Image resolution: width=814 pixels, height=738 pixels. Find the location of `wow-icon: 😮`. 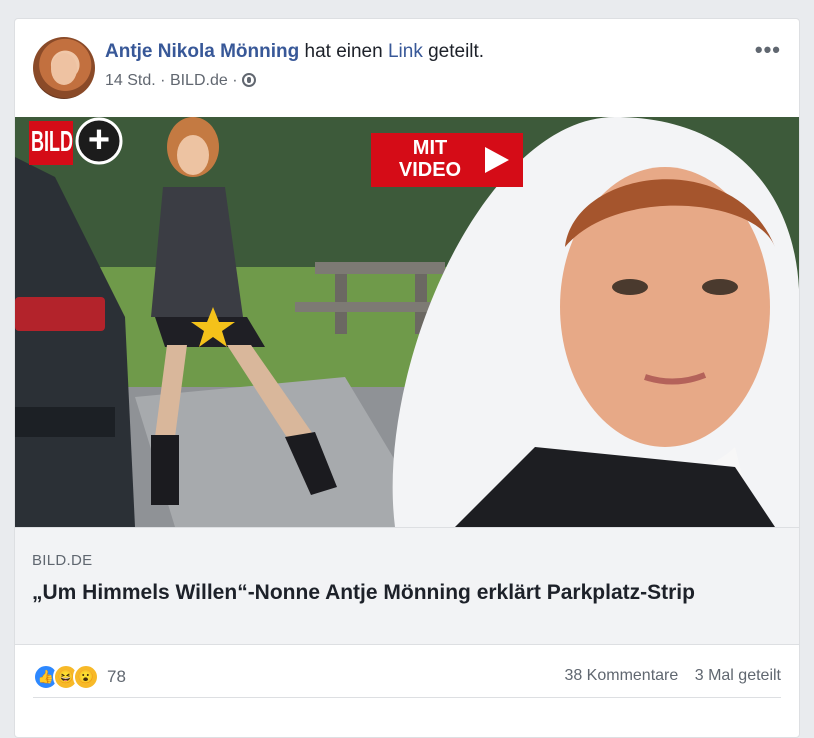

wow-icon: 😮 is located at coordinates (86, 677).